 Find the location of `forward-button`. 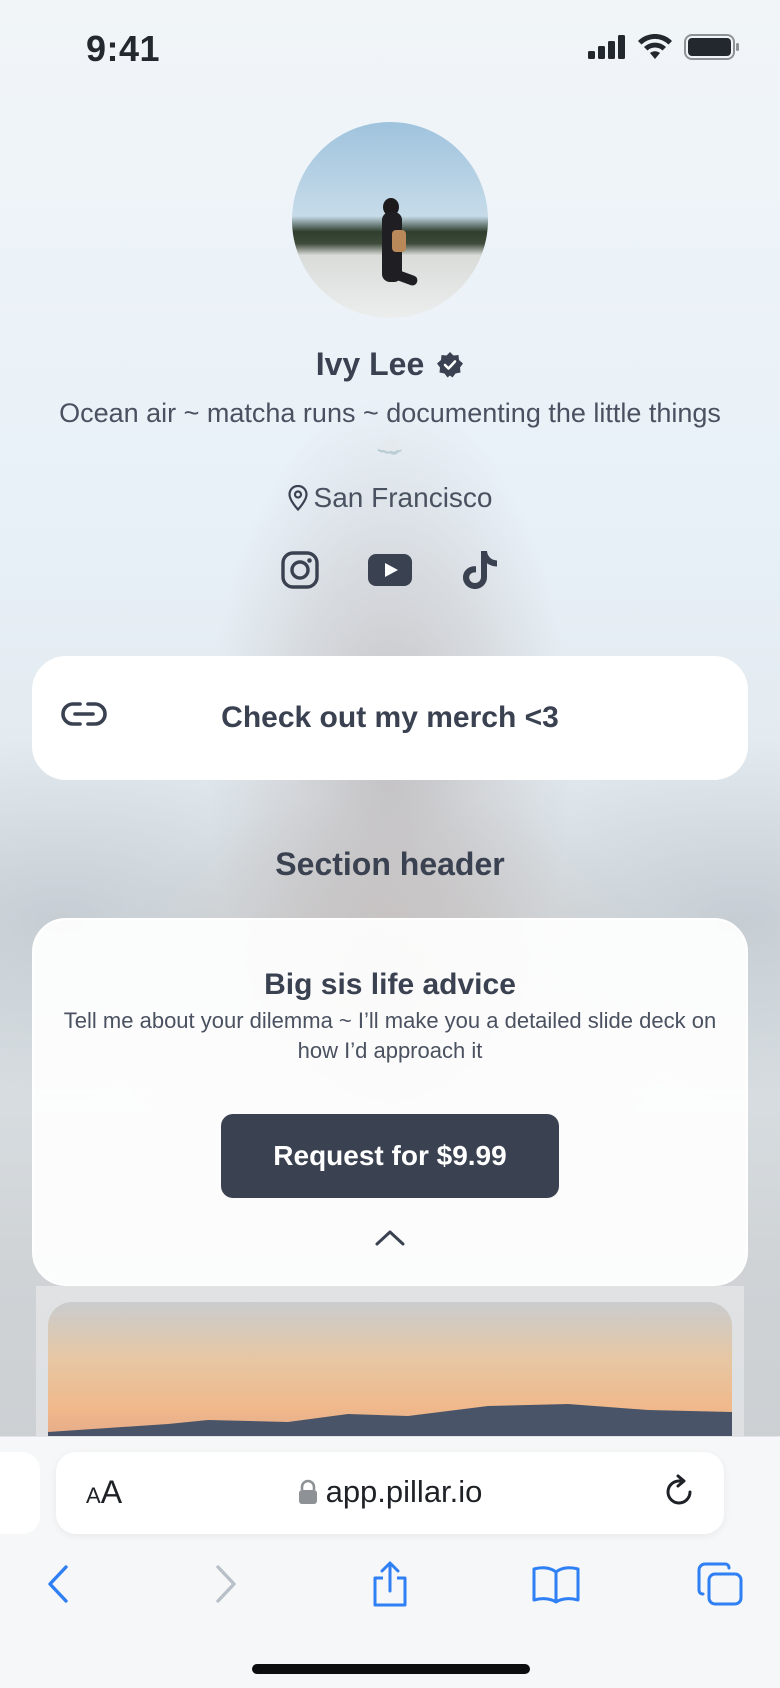

forward-button is located at coordinates (226, 1584).